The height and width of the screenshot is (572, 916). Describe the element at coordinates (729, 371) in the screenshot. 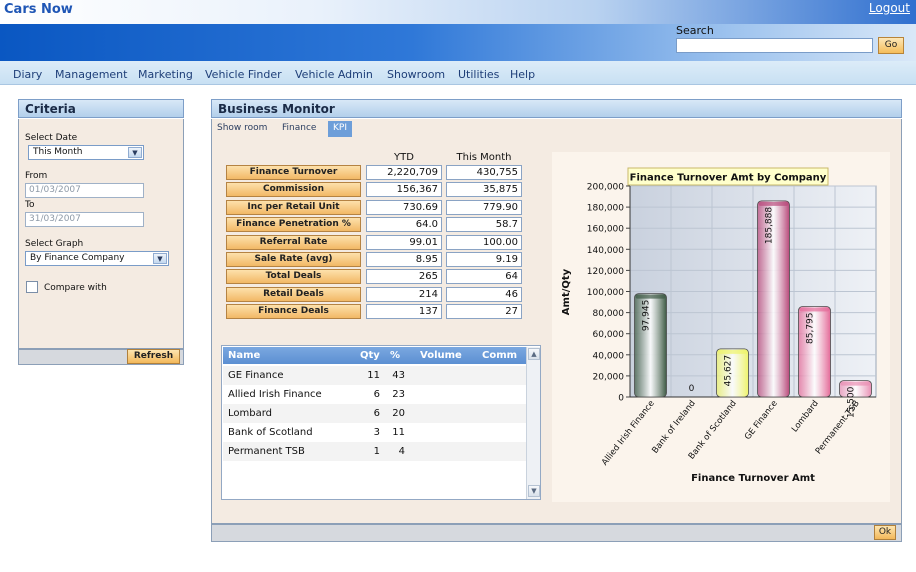

I see `bar-value-label: 45,627` at that location.